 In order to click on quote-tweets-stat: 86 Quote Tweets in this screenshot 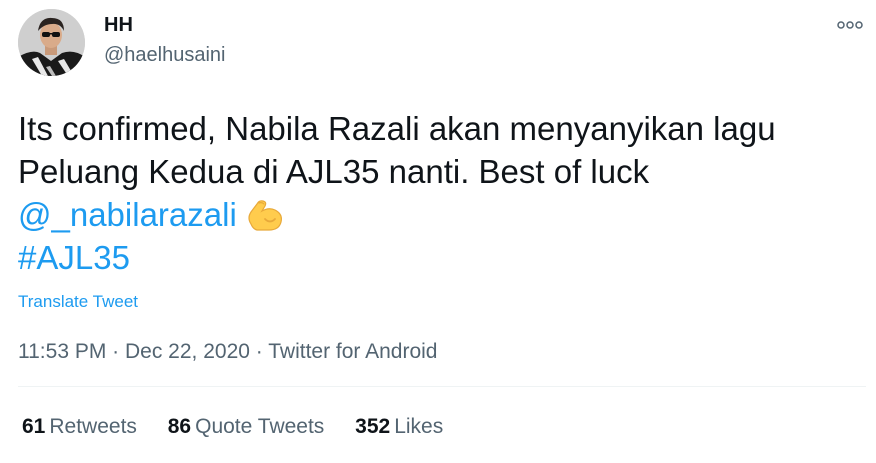, I will do `click(246, 427)`.